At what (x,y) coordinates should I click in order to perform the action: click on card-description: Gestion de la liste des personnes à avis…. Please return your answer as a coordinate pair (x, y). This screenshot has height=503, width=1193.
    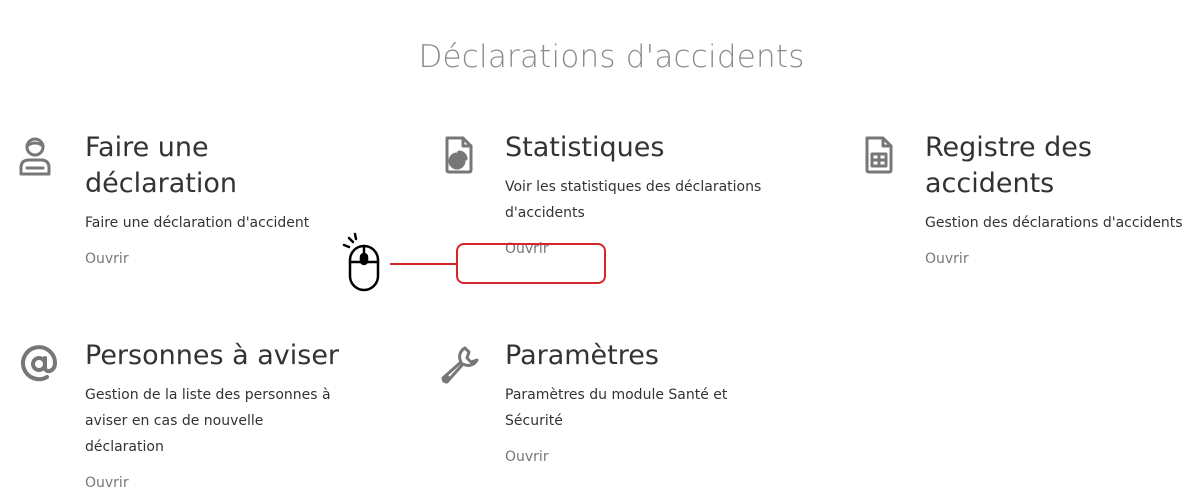
    Looking at the image, I should click on (208, 421).